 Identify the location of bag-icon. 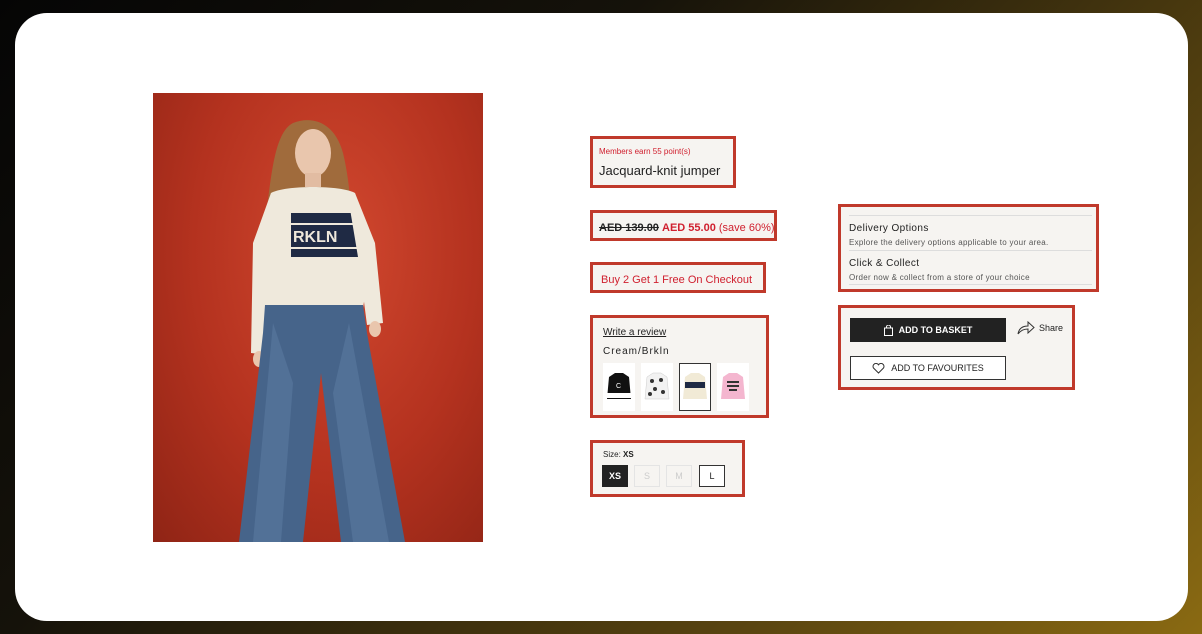
(888, 330).